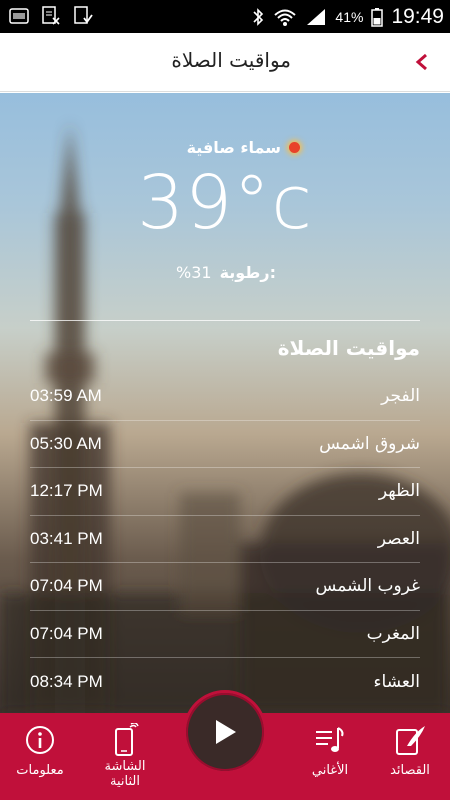 This screenshot has width=450, height=800. I want to click on tab-info-label: معلومات, so click(40, 770).